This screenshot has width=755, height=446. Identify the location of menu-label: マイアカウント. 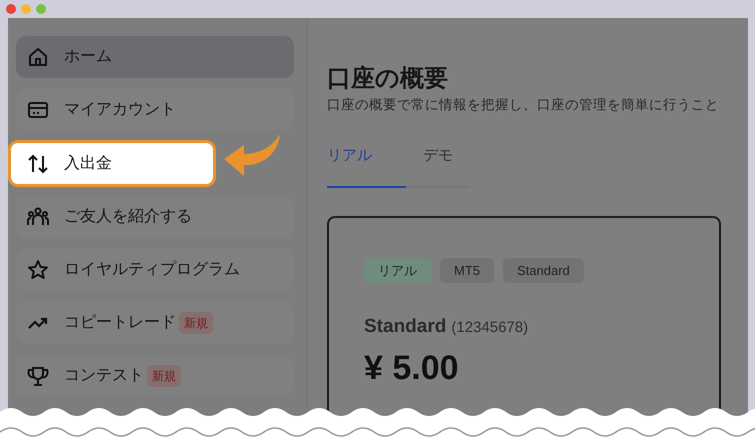
(120, 110).